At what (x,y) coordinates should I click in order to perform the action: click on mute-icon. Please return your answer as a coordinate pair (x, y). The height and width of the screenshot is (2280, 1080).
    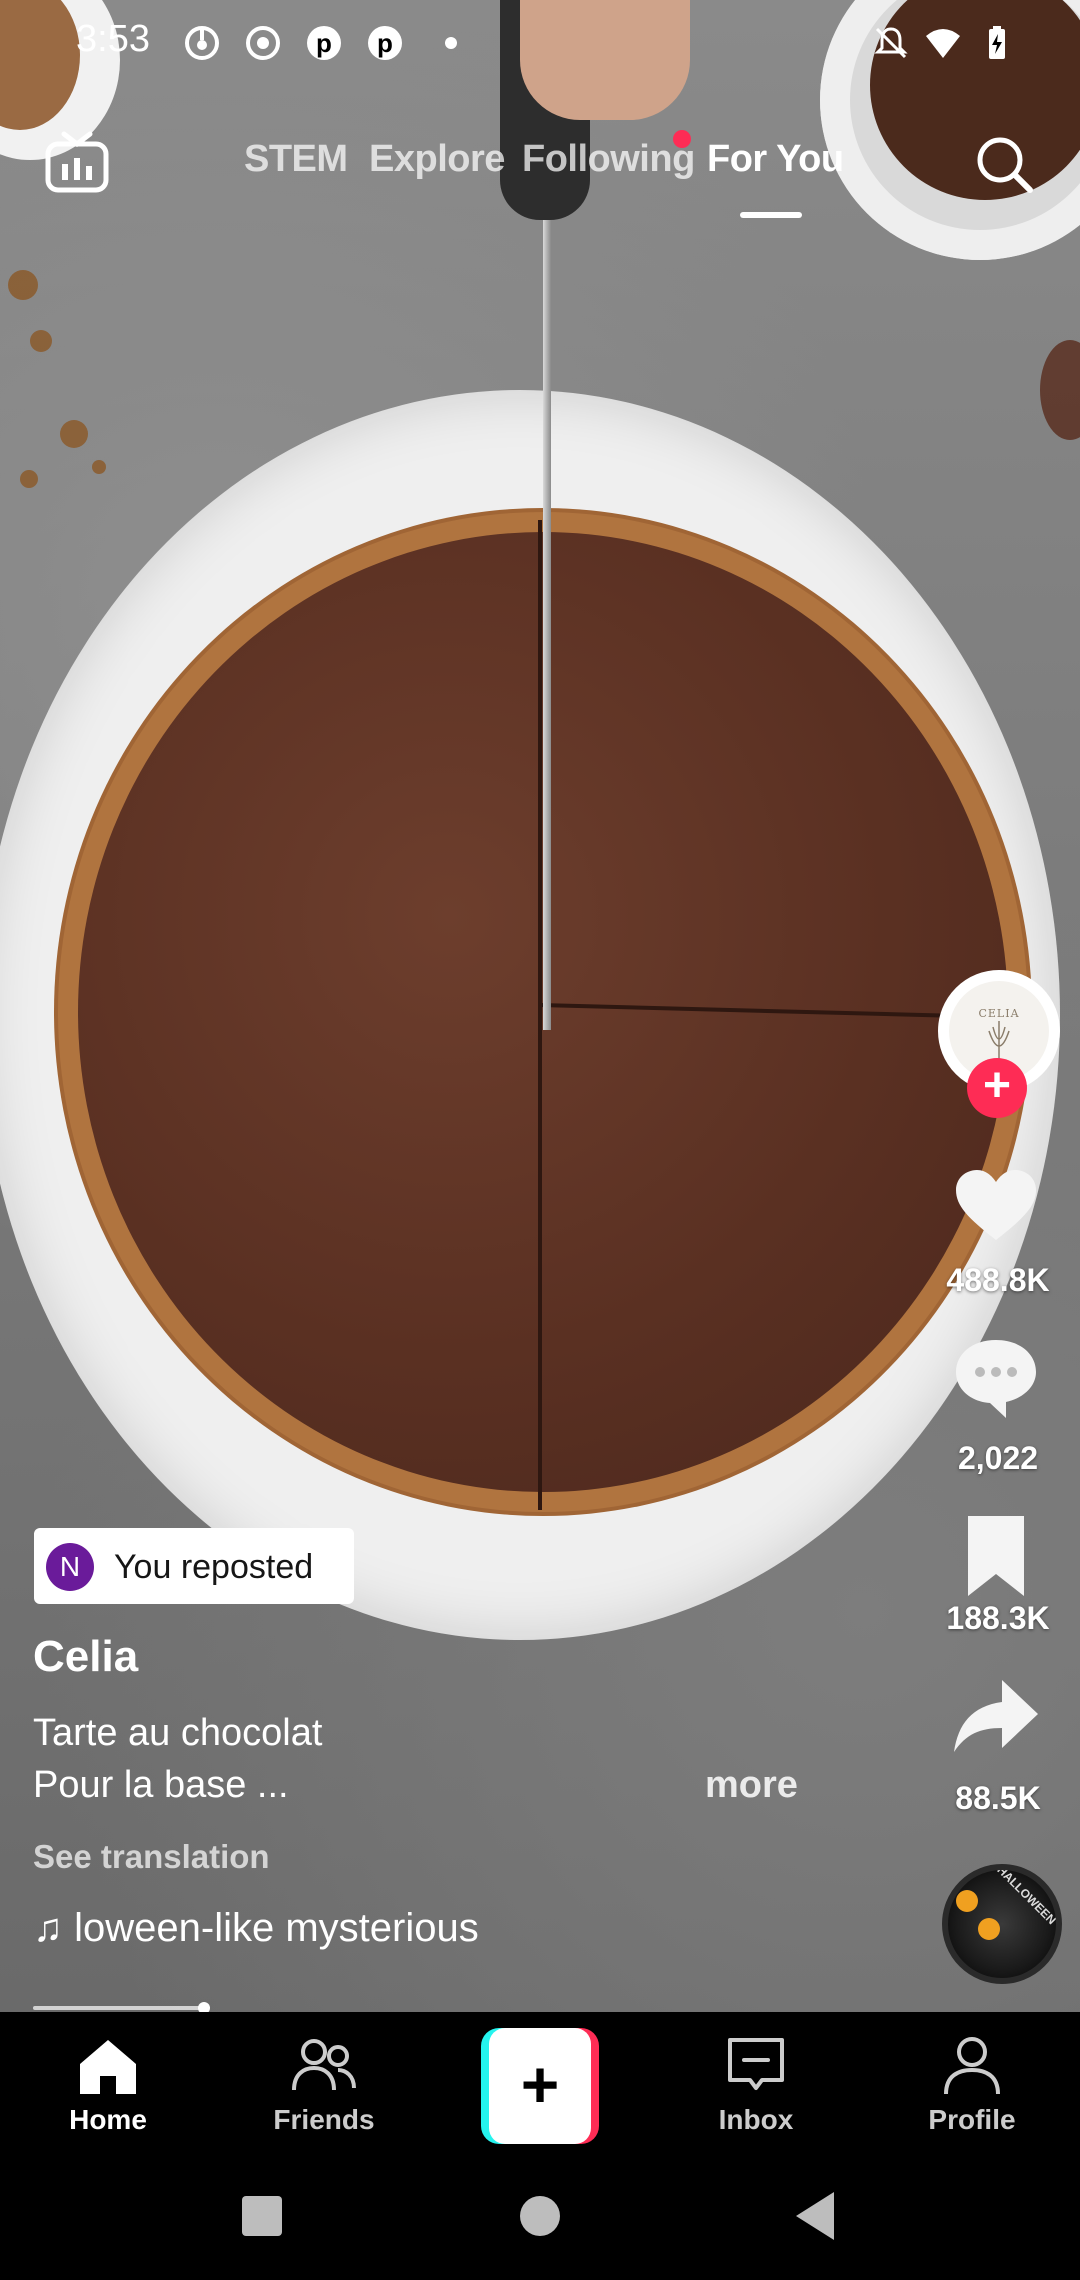
    Looking at the image, I should click on (891, 43).